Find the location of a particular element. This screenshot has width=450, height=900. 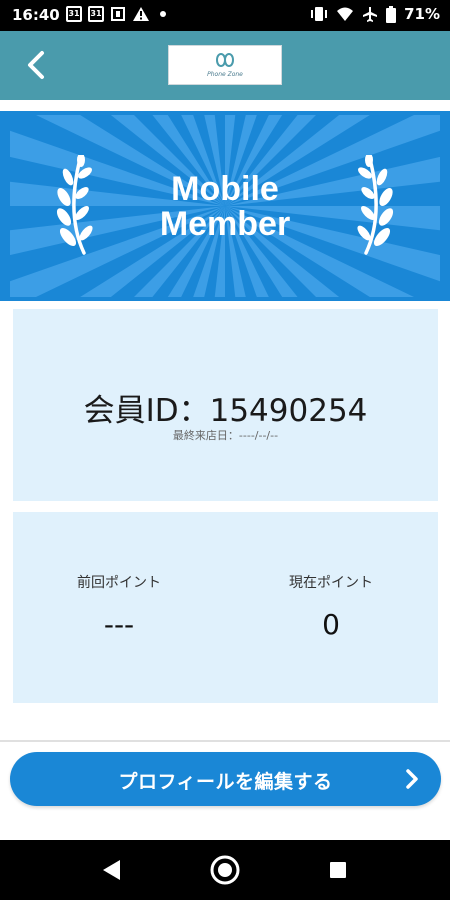

previous-points-label: 前回ポイント is located at coordinates (119, 583).